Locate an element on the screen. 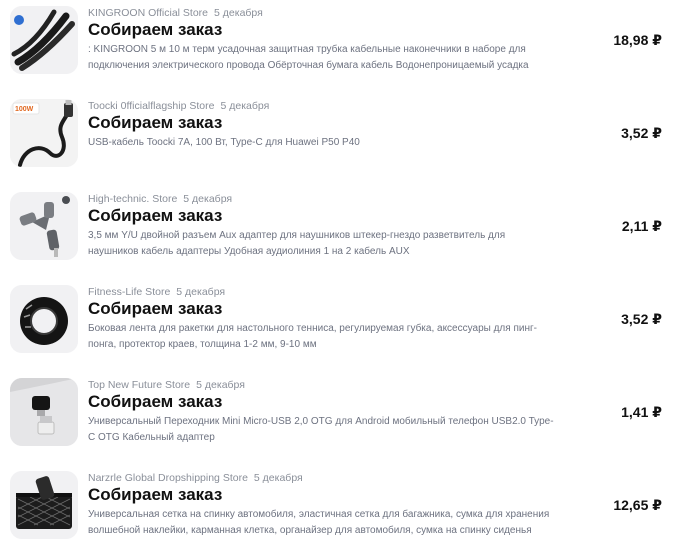 The image size is (680, 545). order-price: 12,65 ₽ is located at coordinates (637, 505).